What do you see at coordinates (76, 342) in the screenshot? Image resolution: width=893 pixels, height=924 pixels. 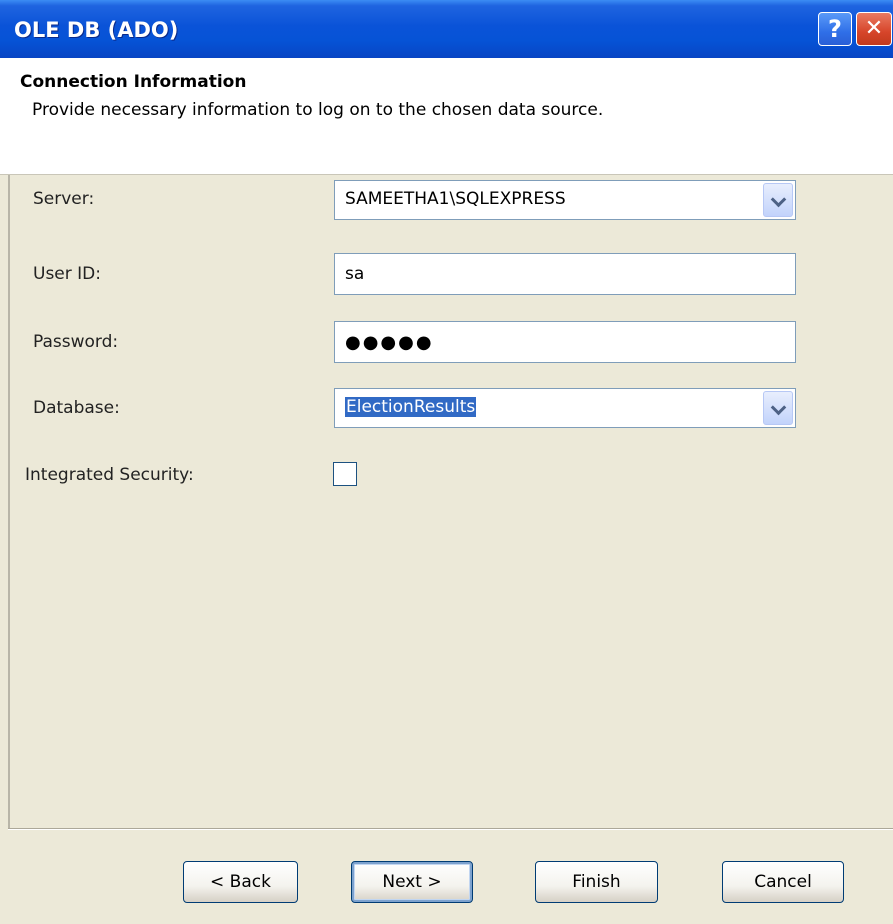 I see `password-label: Password:` at bounding box center [76, 342].